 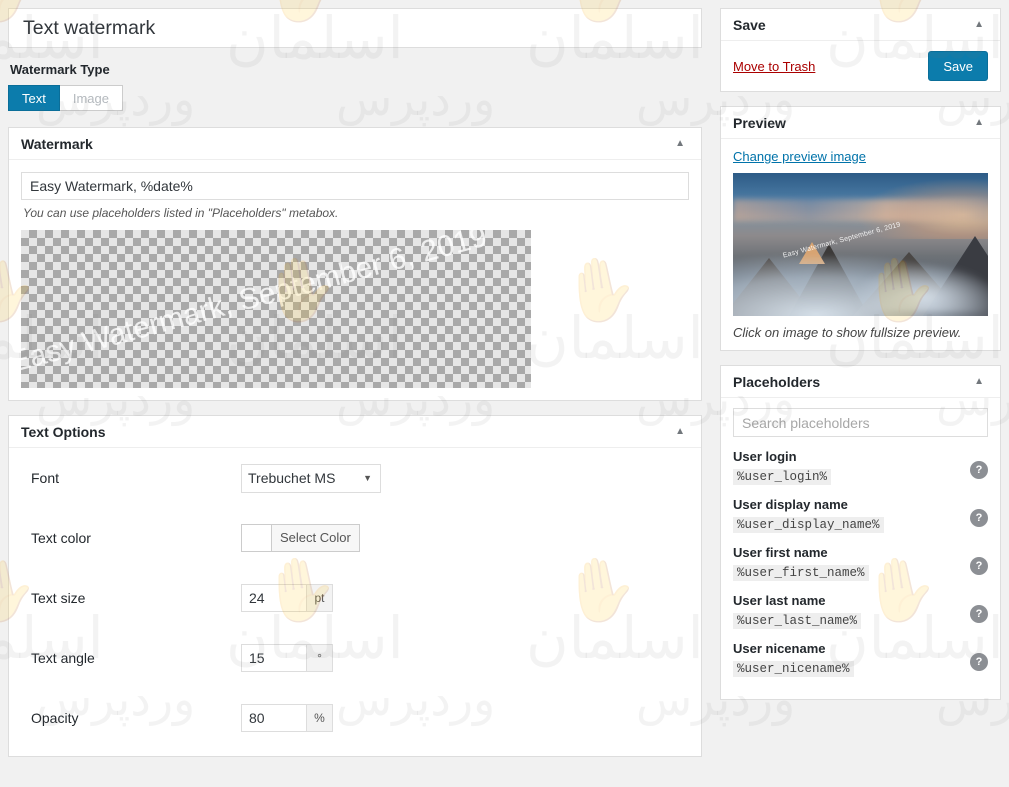 I want to click on placeholder-code: %user_nicename%, so click(x=793, y=669).